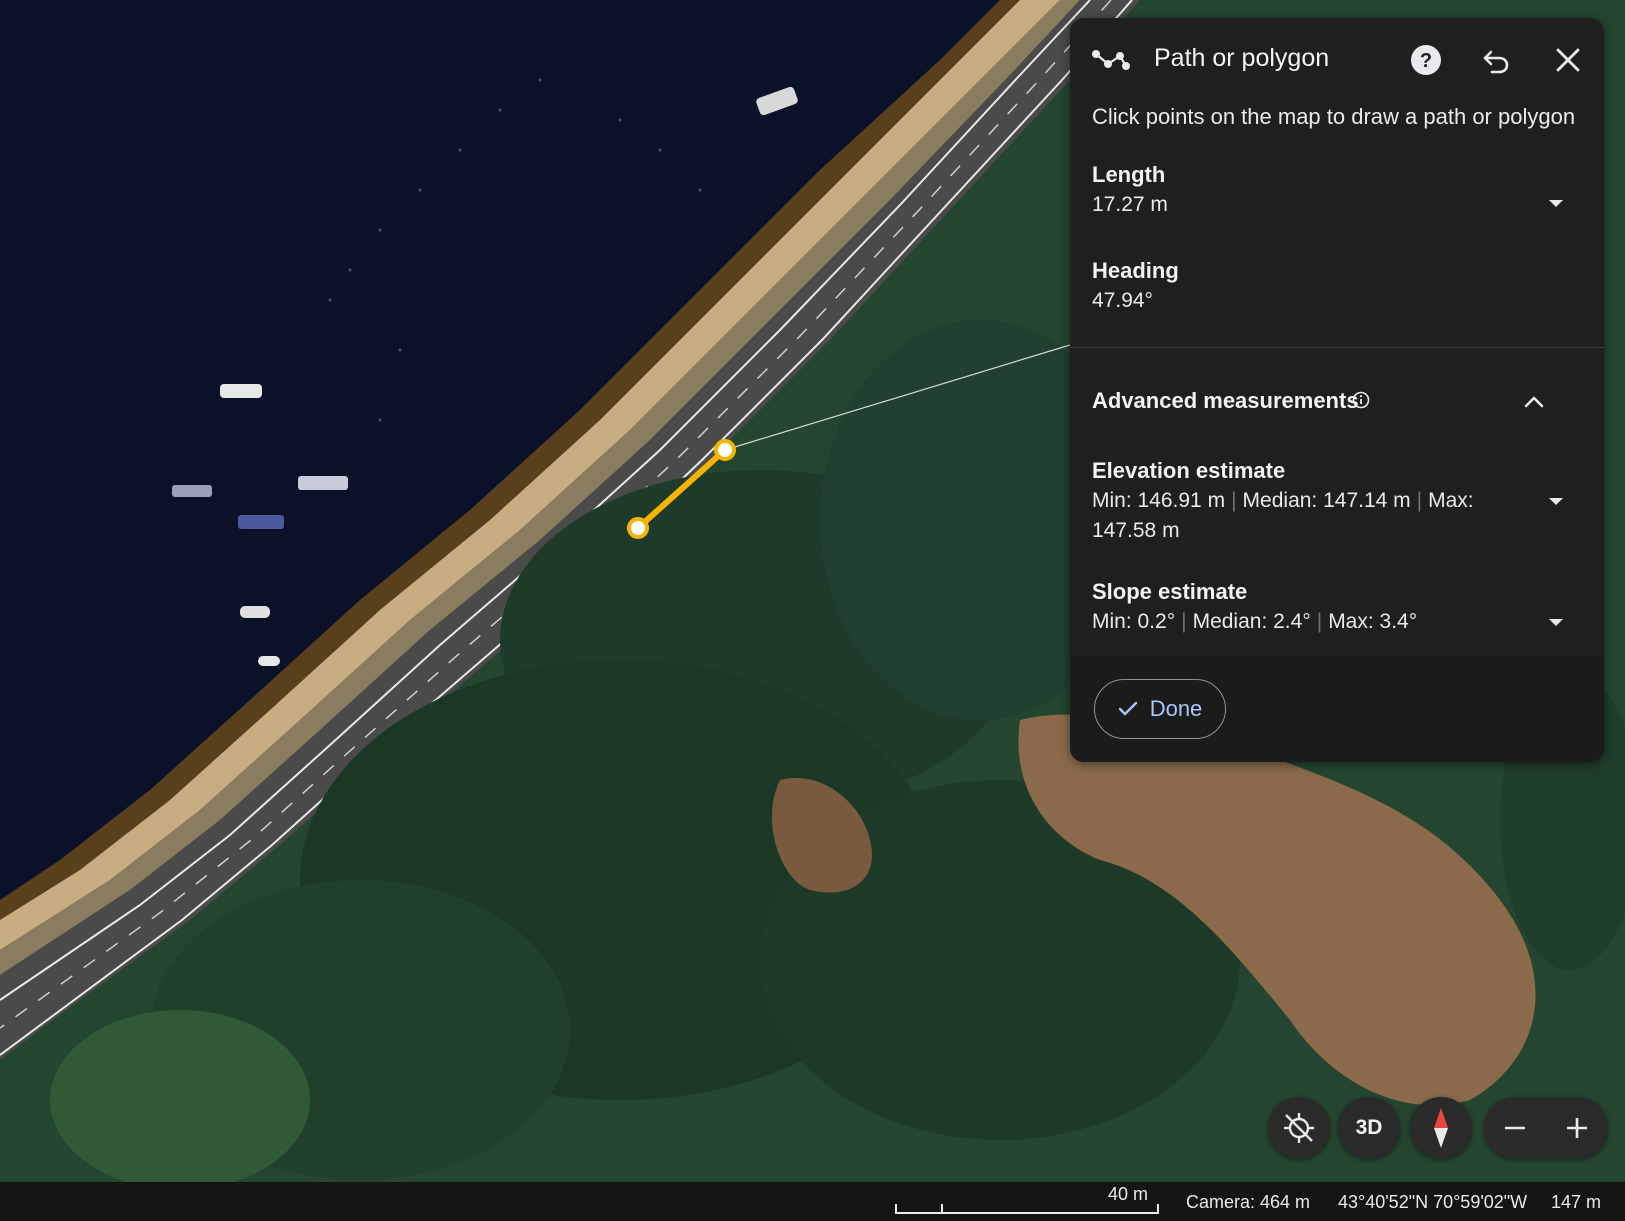 The image size is (1625, 1221). I want to click on heading-row: Heading 47.94°, so click(1337, 286).